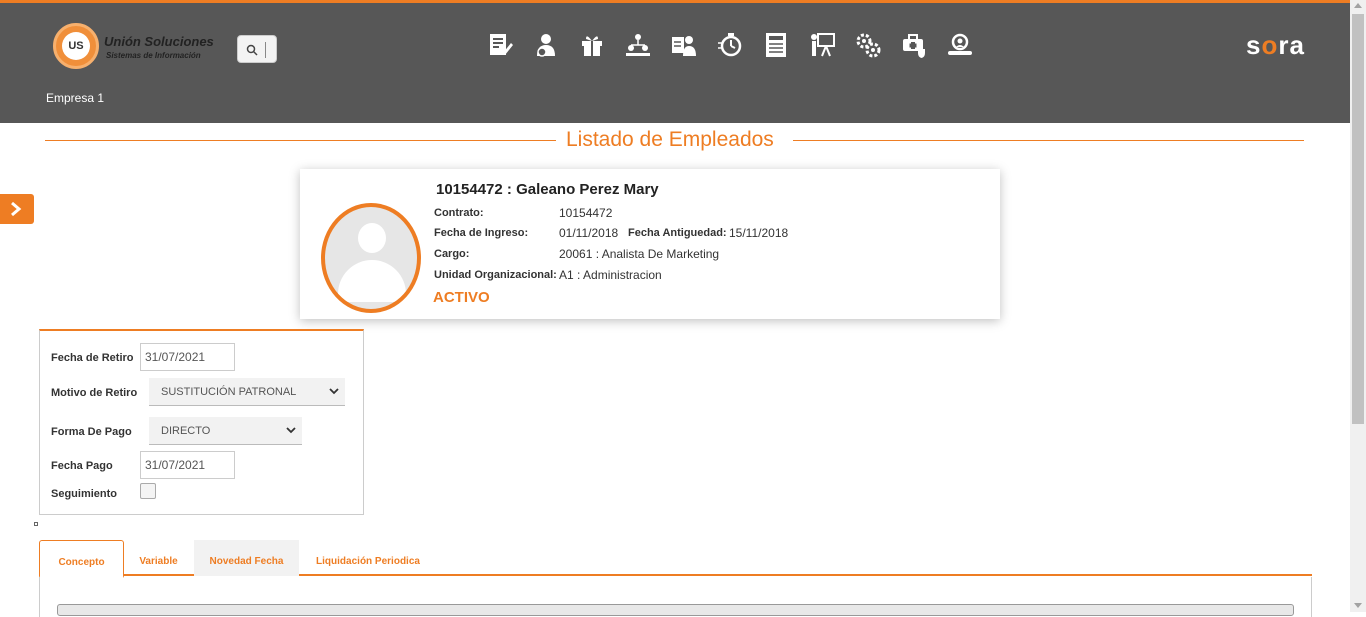  I want to click on employee-name: 10154472 : Galeano Perez Mary, so click(547, 189).